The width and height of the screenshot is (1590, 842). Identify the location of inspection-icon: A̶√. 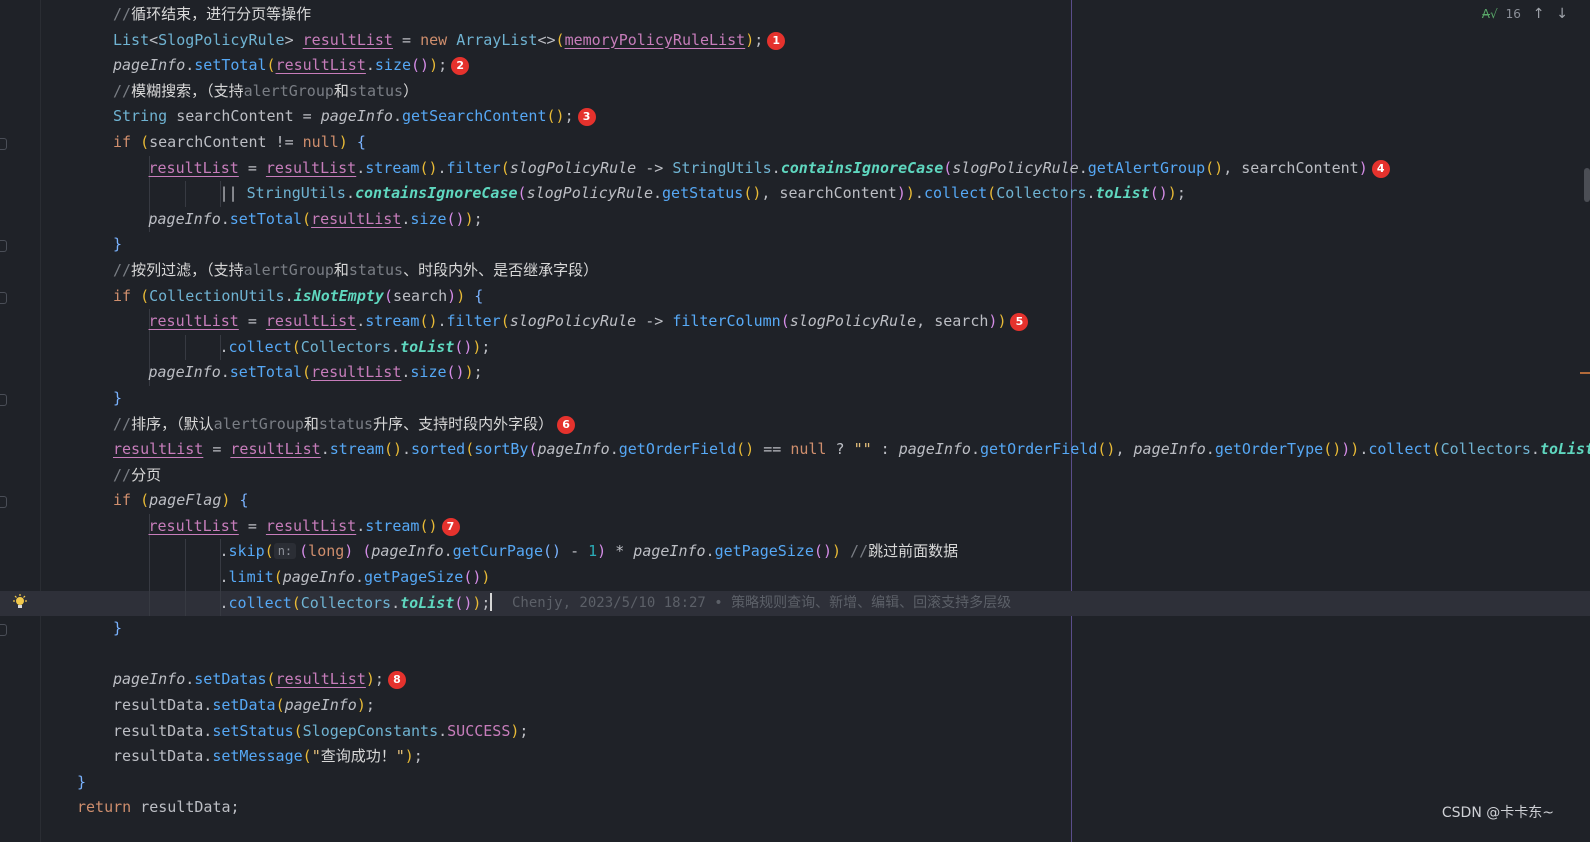
(1490, 14).